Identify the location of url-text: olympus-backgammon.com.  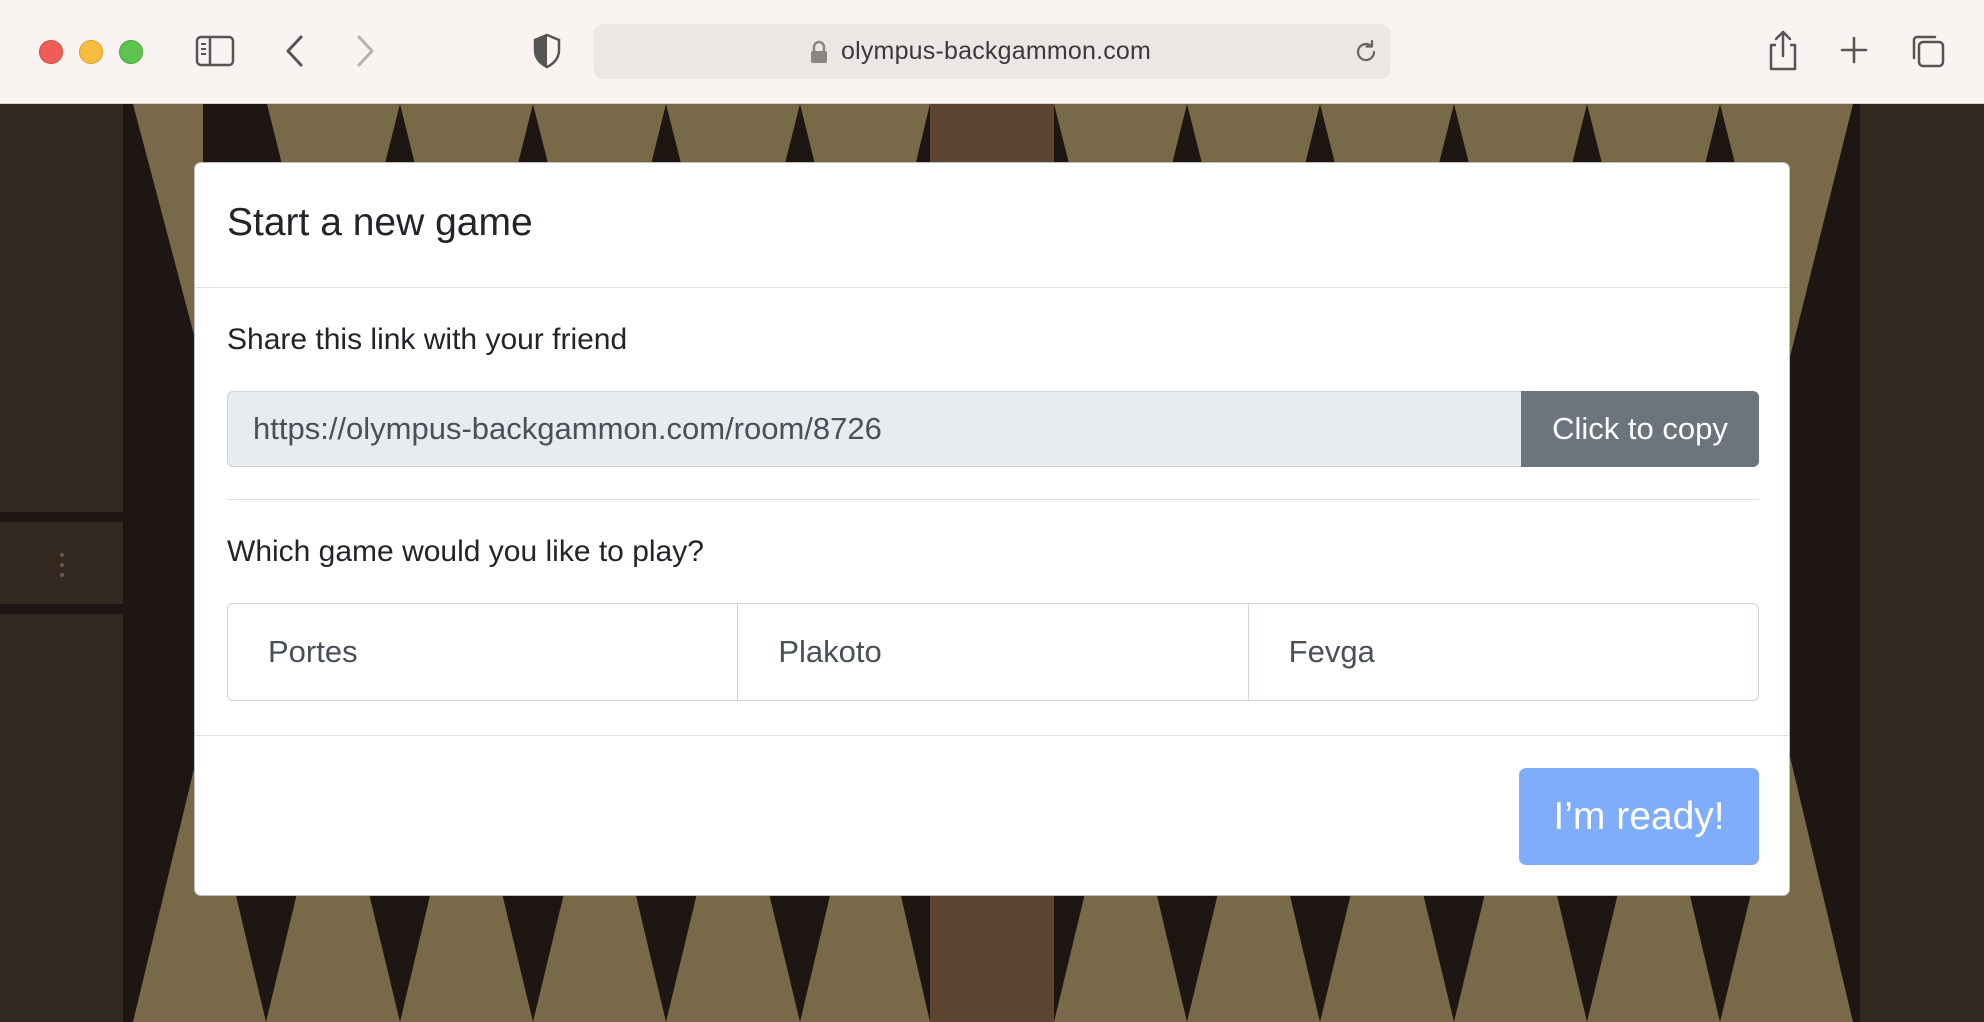
(996, 51).